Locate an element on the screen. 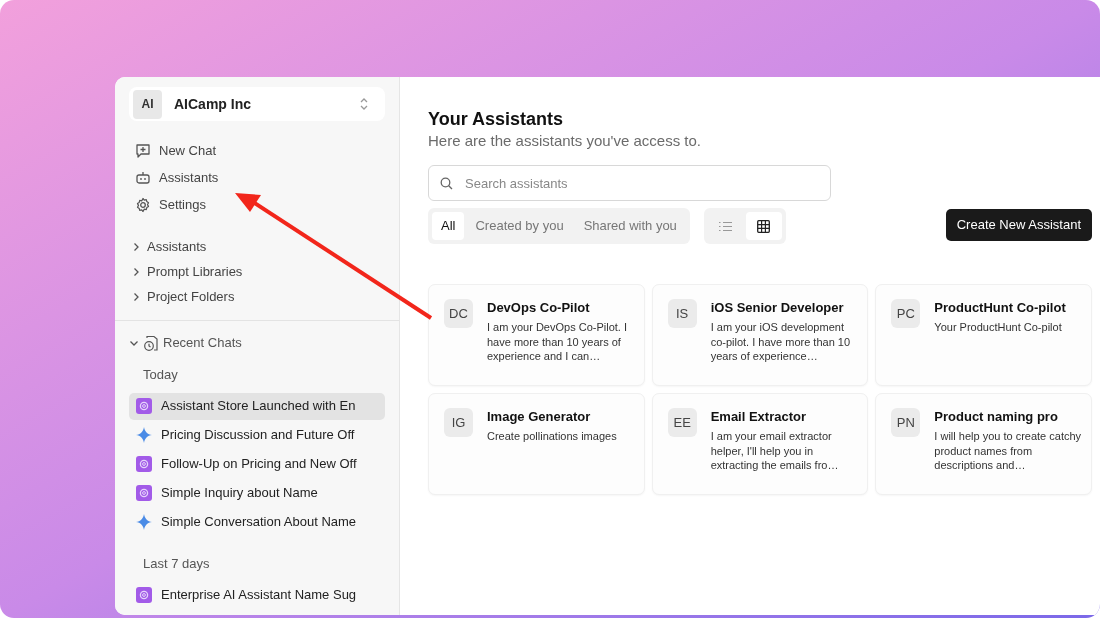  assistant-name: Image Generator is located at coordinates (539, 417).